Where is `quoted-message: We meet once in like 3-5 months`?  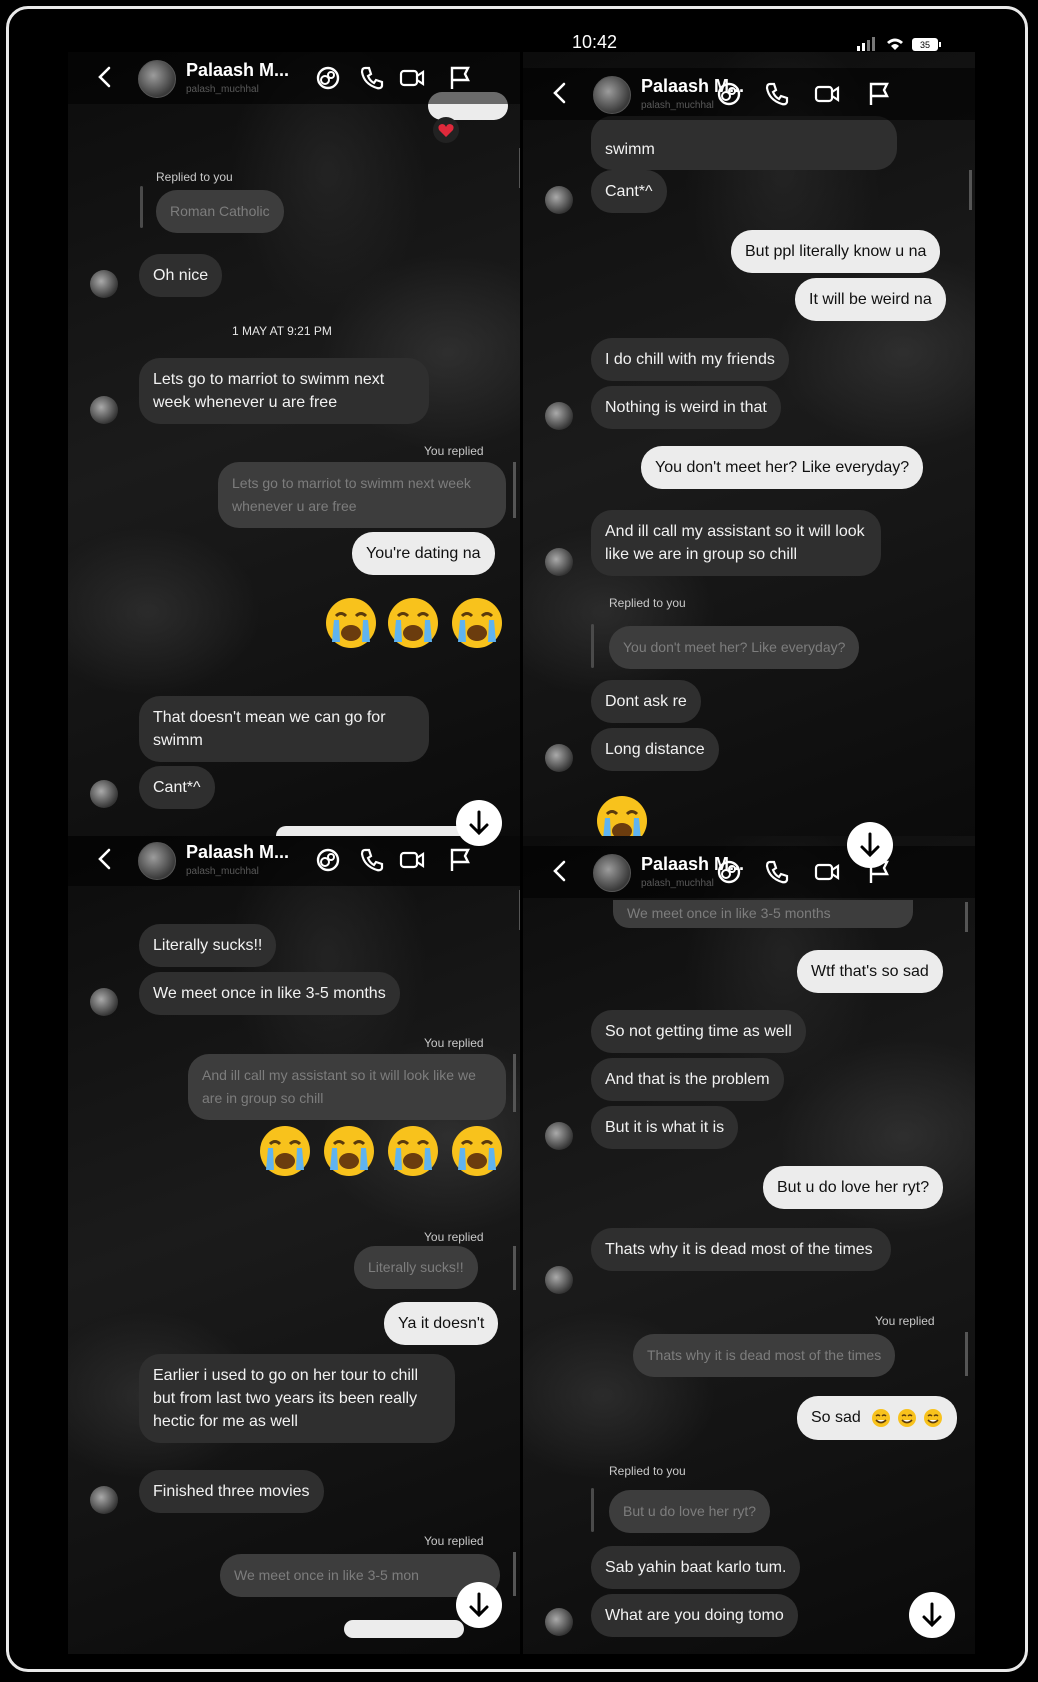 quoted-message: We meet once in like 3-5 months is located at coordinates (763, 914).